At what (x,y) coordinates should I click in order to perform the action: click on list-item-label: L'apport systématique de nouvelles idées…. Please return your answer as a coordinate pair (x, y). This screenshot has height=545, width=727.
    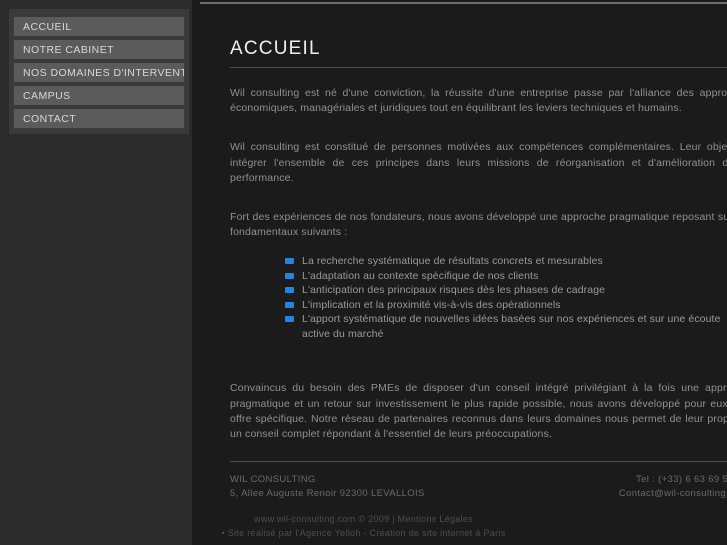
    Looking at the image, I should click on (511, 326).